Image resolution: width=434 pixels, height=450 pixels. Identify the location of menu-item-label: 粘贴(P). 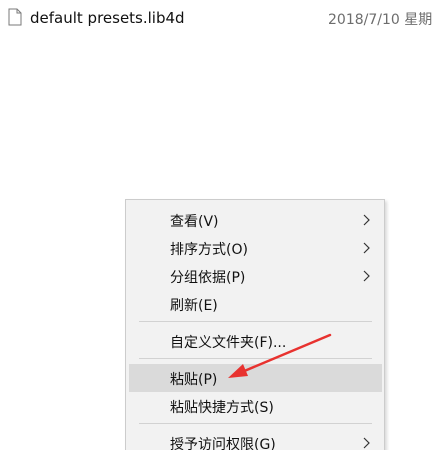
(194, 380).